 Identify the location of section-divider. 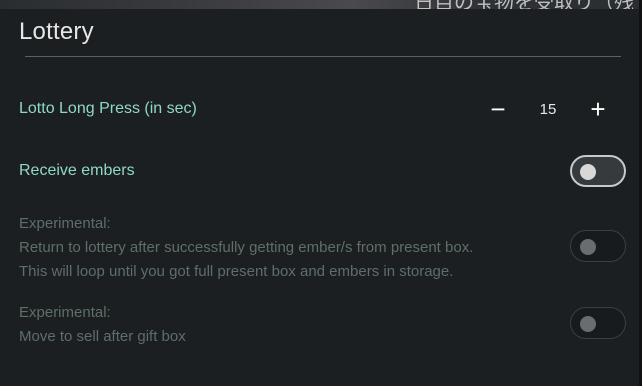
(323, 56).